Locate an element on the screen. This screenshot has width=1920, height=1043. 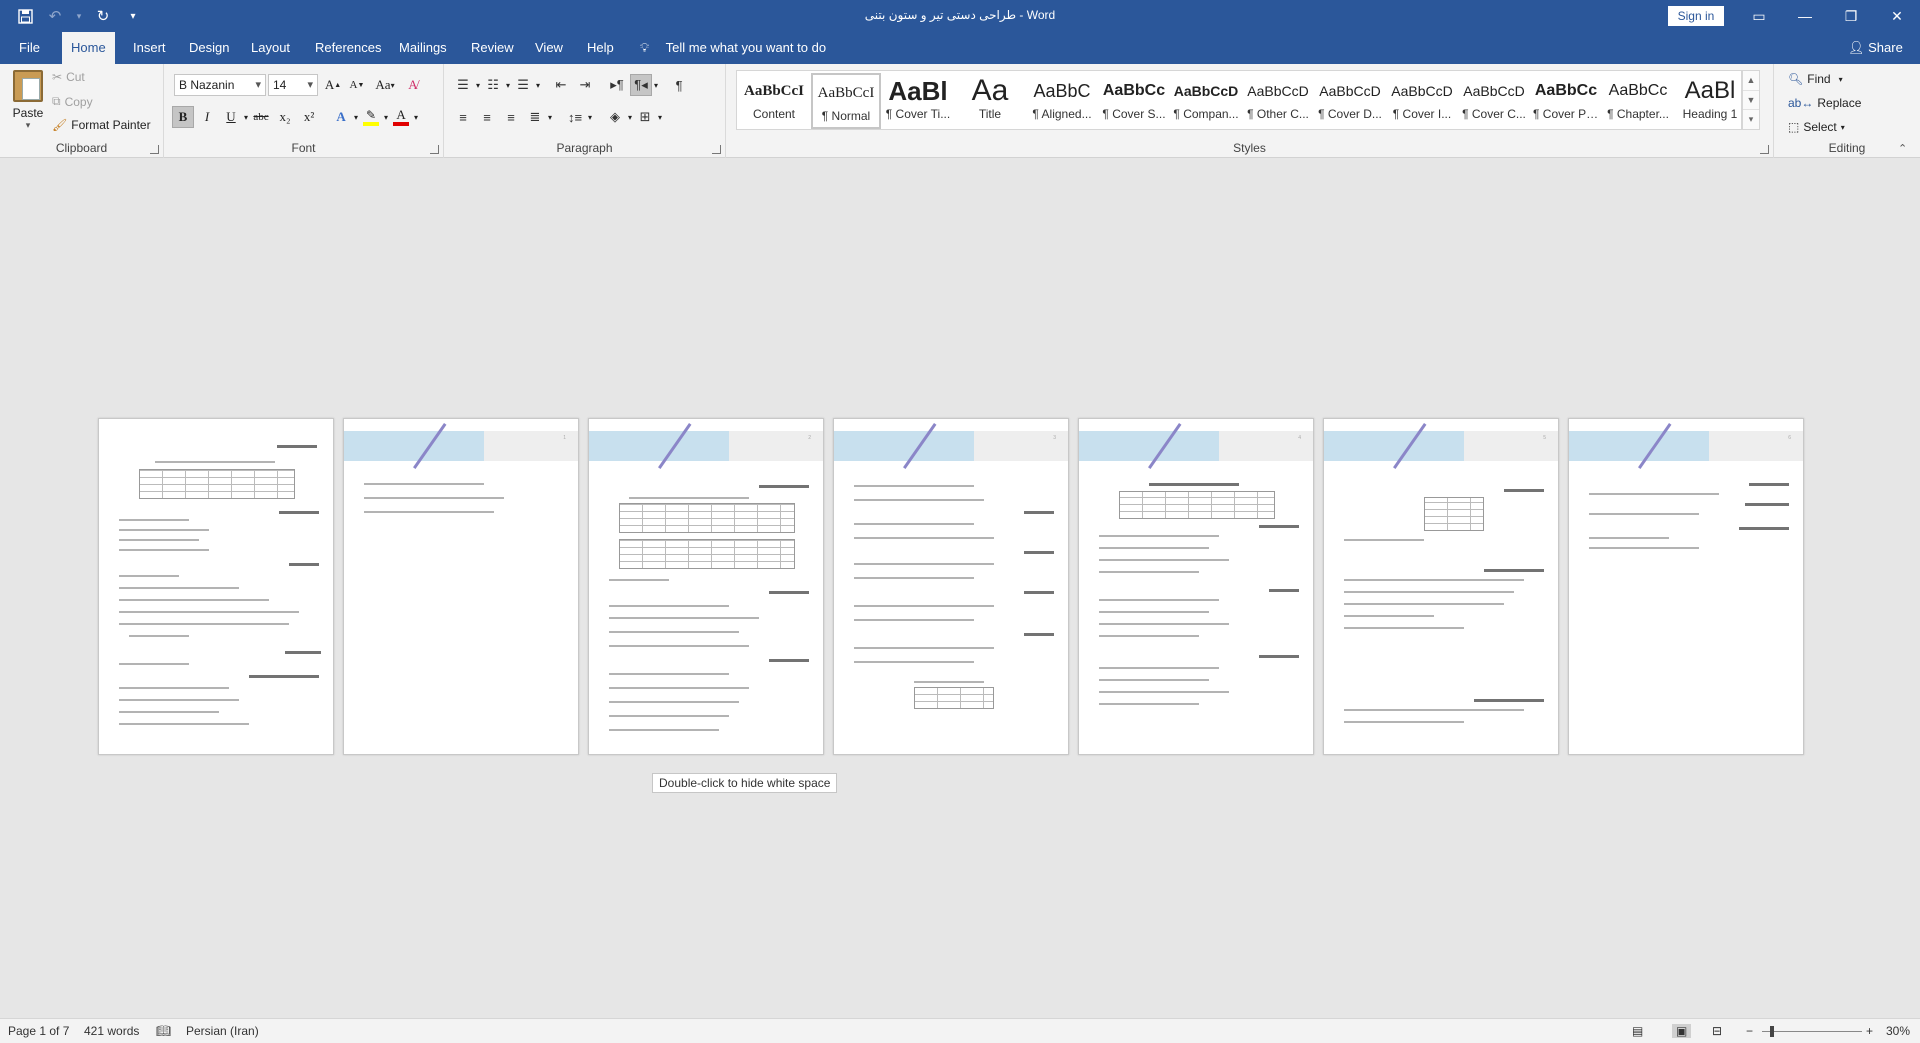
tab-review: Review is located at coordinates (492, 48).